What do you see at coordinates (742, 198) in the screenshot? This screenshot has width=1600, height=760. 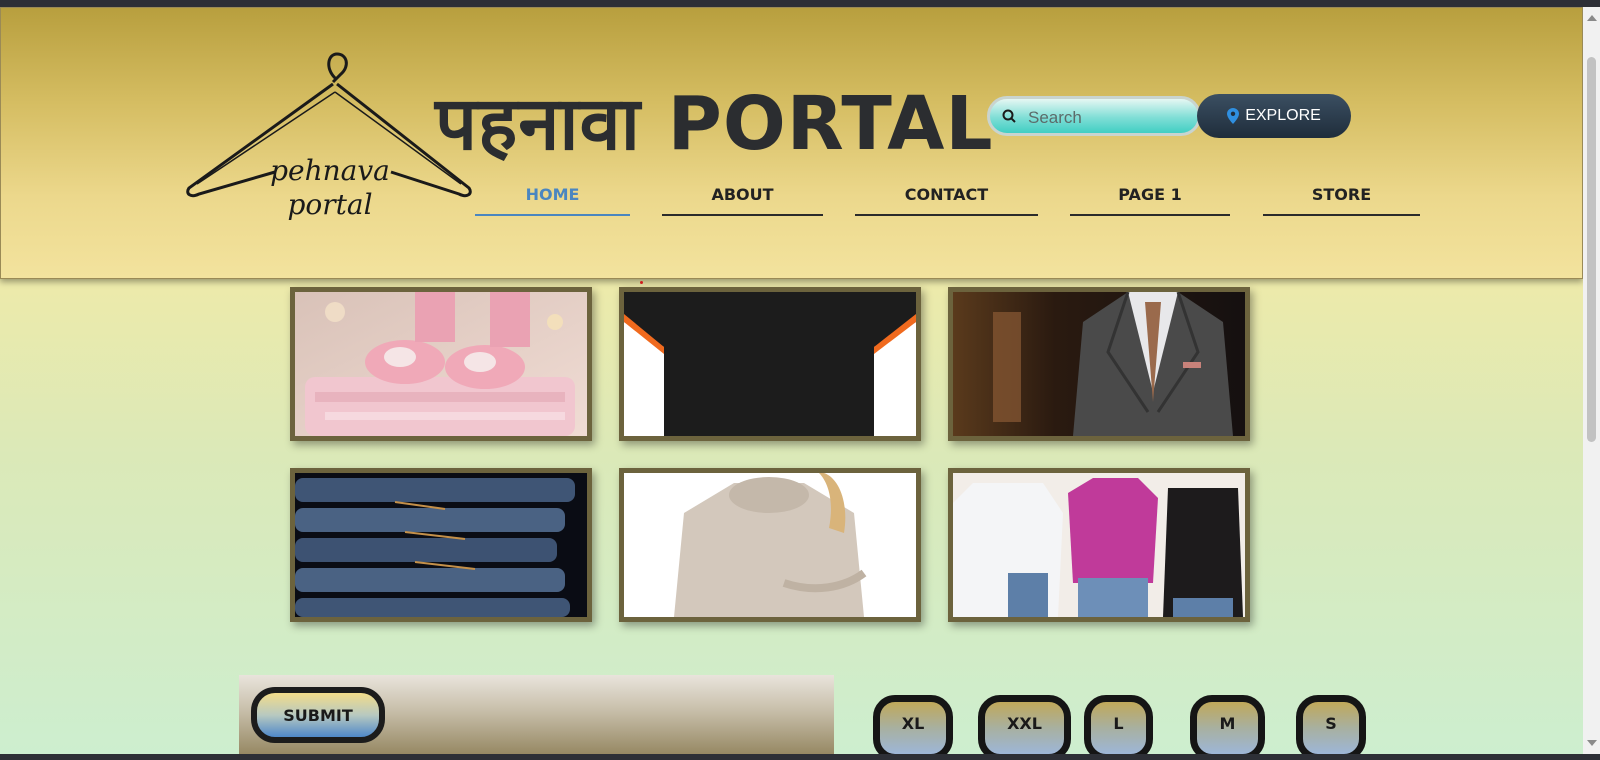 I see `nav-about: ABOUT` at bounding box center [742, 198].